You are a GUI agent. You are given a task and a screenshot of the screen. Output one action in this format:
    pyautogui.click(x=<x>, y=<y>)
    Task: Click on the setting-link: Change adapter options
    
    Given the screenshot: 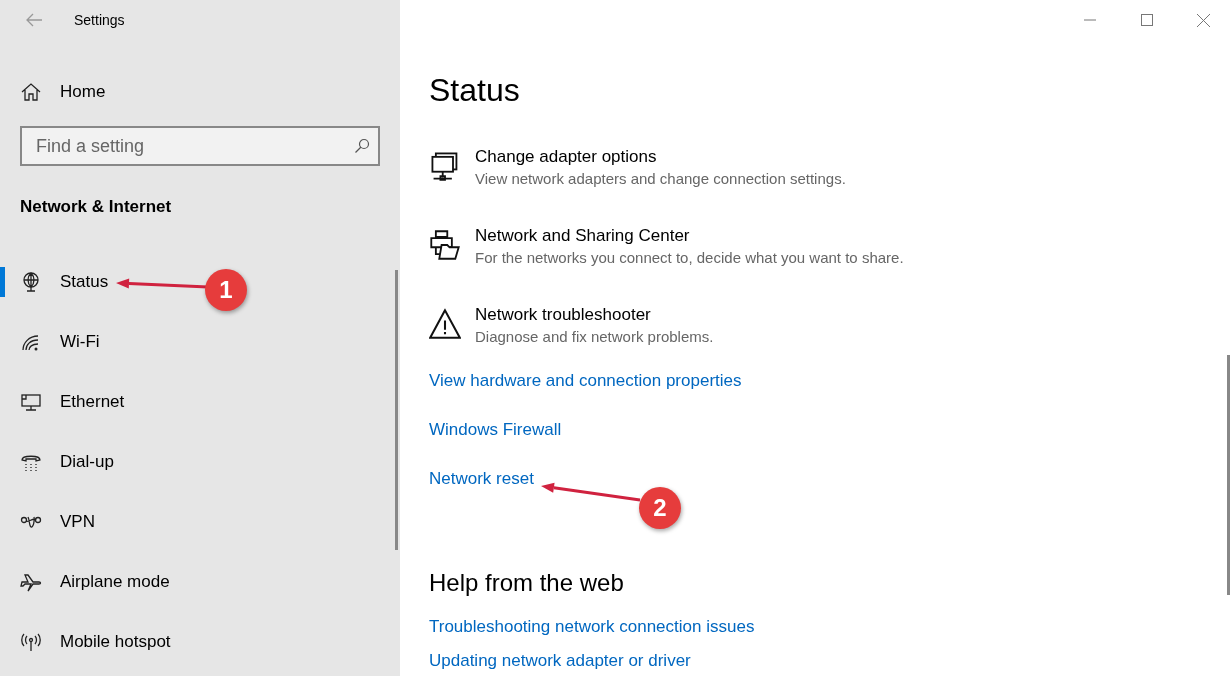 What is the action you would take?
    pyautogui.click(x=660, y=157)
    